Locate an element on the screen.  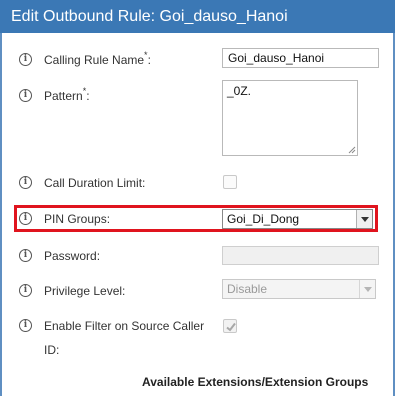
available-extensions-heading: Available Extensions/Extension Groups is located at coordinates (255, 382).